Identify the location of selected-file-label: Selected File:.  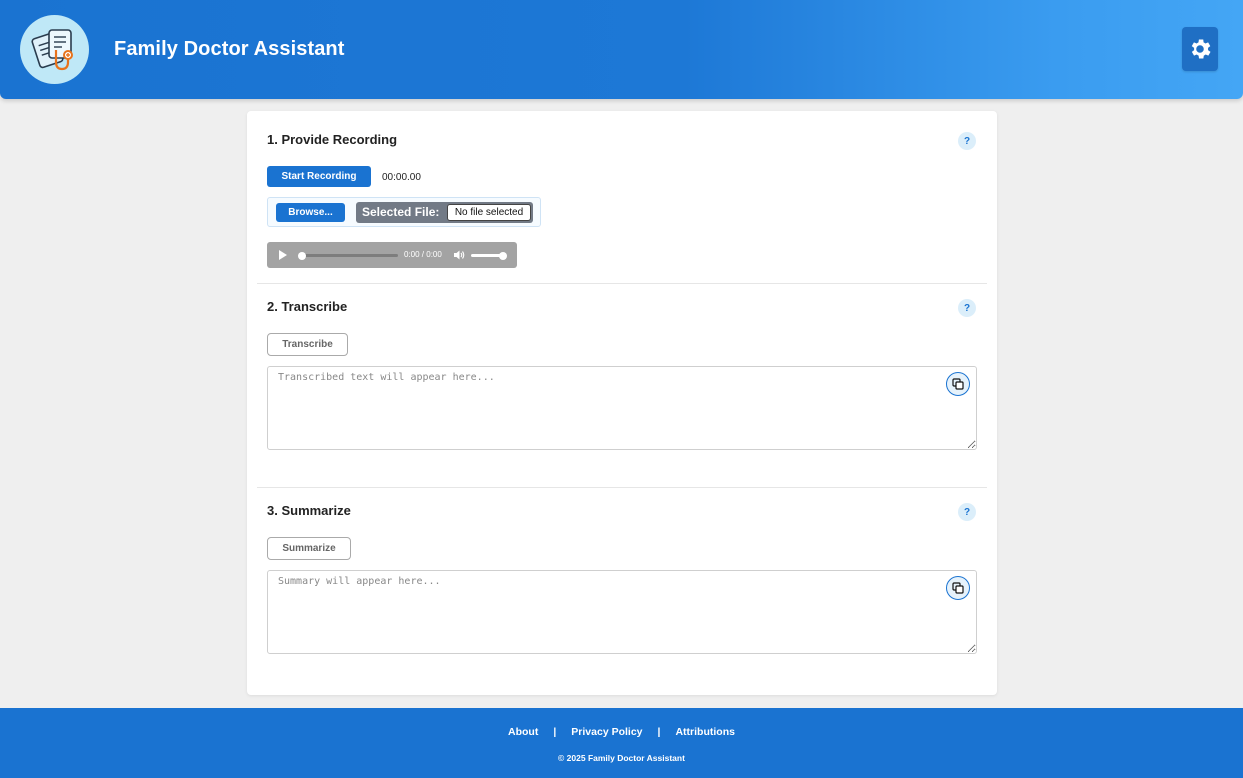
(401, 212).